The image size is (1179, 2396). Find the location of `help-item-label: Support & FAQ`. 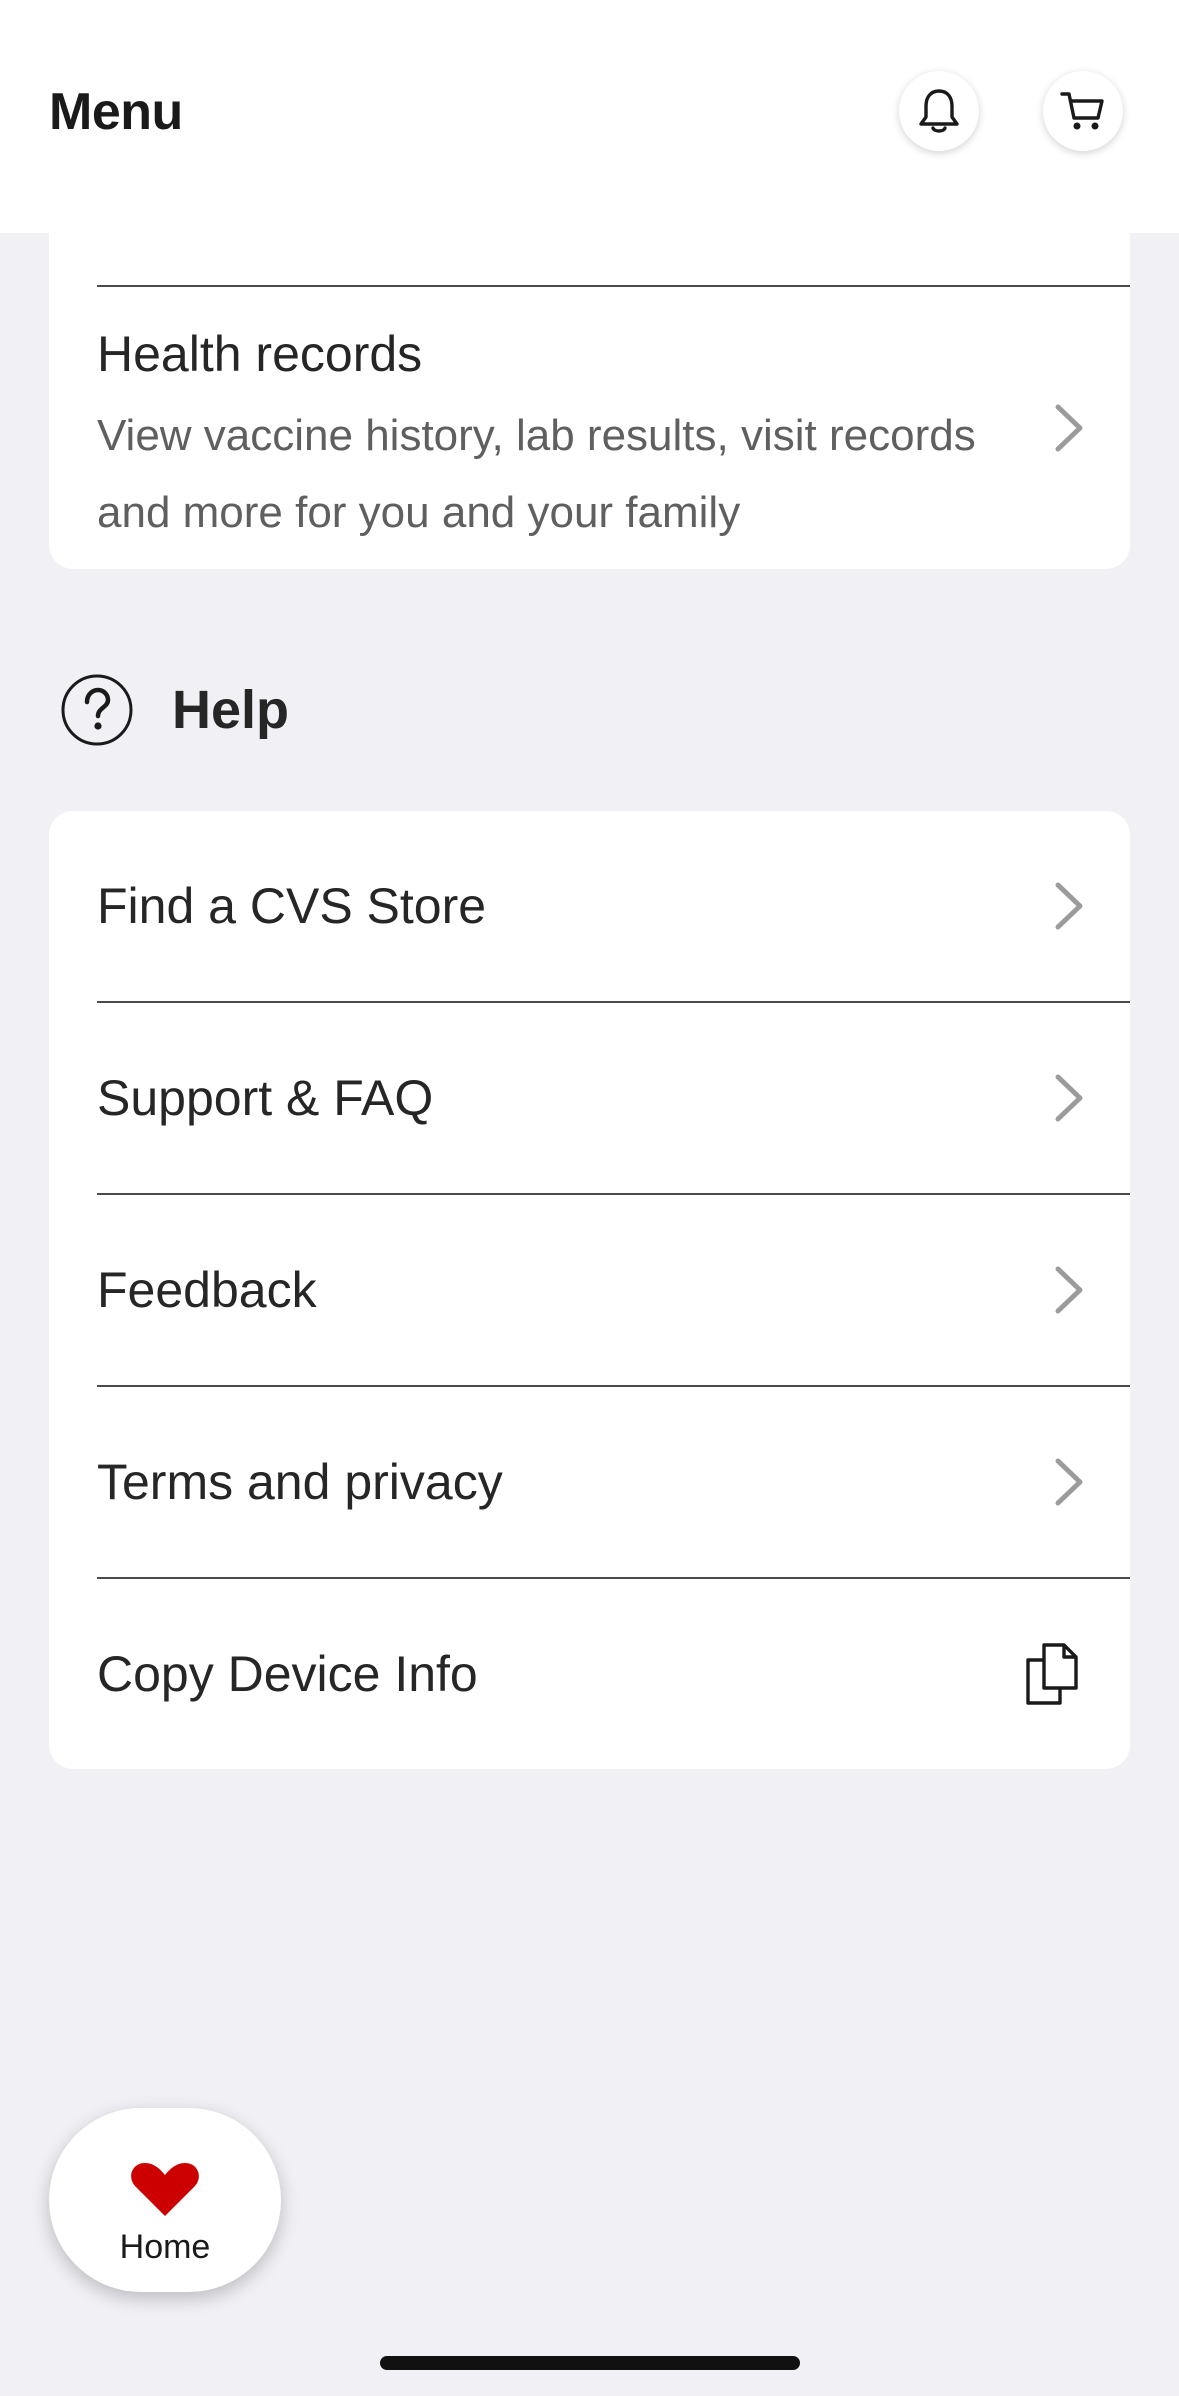

help-item-label: Support & FAQ is located at coordinates (265, 1098).